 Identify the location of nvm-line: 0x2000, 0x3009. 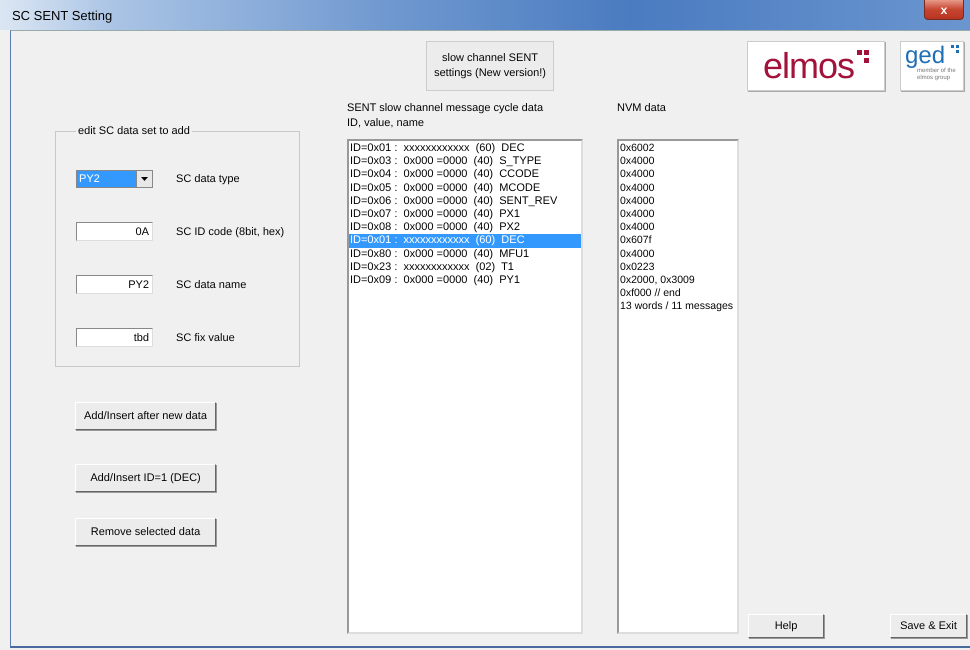
(657, 281).